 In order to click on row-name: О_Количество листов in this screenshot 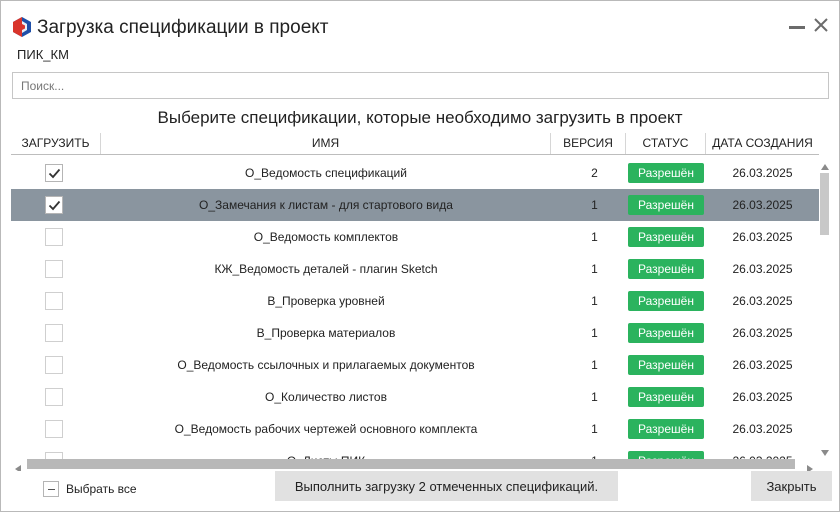, I will do `click(326, 397)`.